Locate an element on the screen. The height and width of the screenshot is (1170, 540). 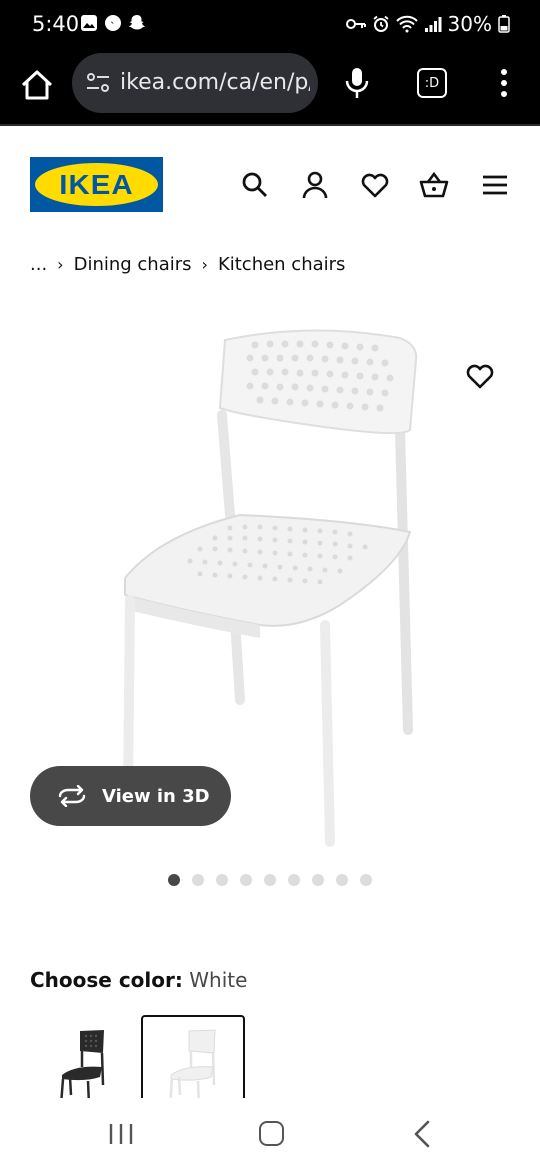
black-chair-thumbnail is located at coordinates (82, 1067).